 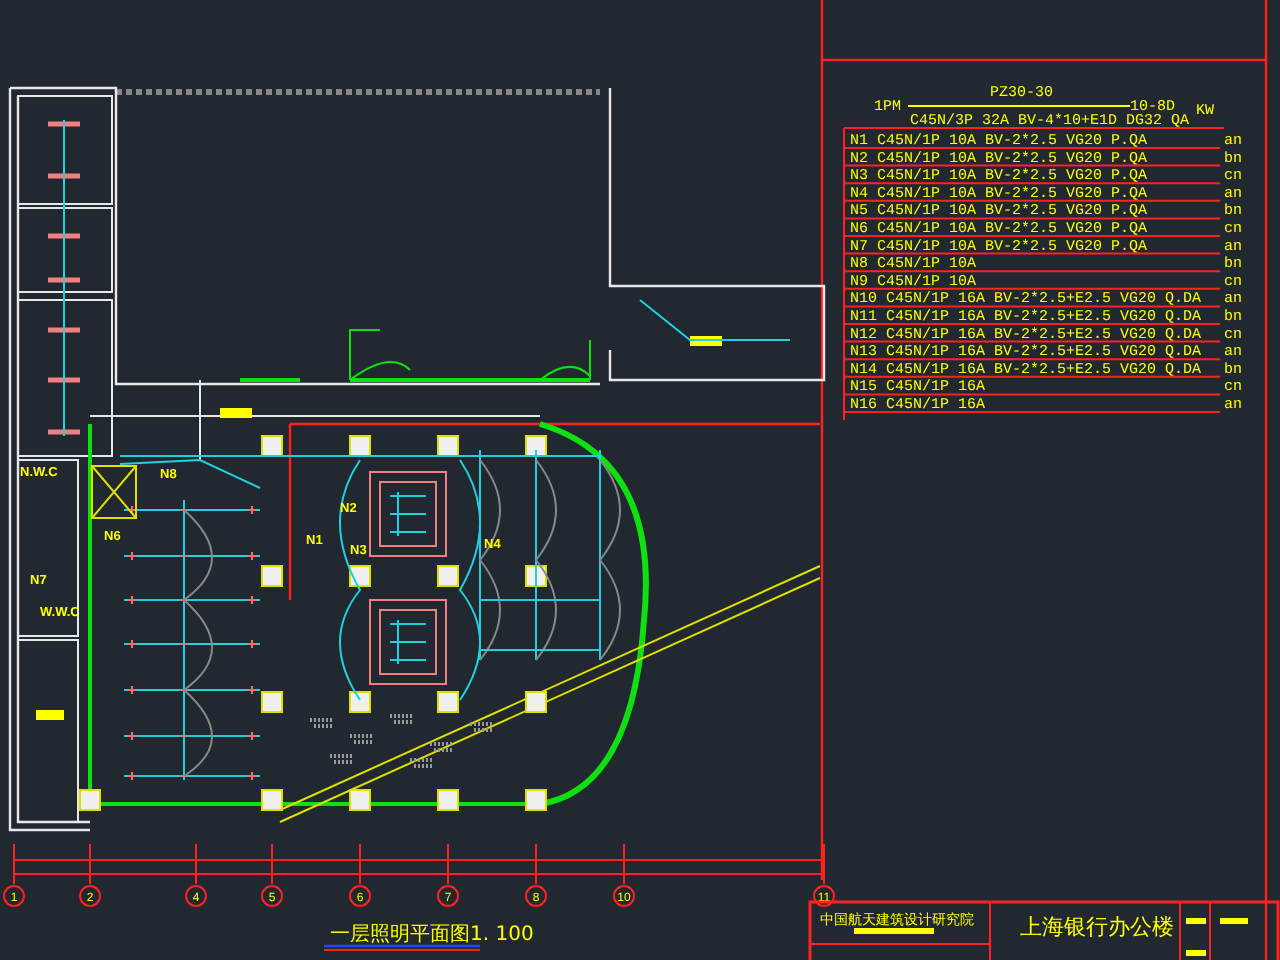 I want to click on project-name: 上海银行办公楼, so click(x=1097, y=927).